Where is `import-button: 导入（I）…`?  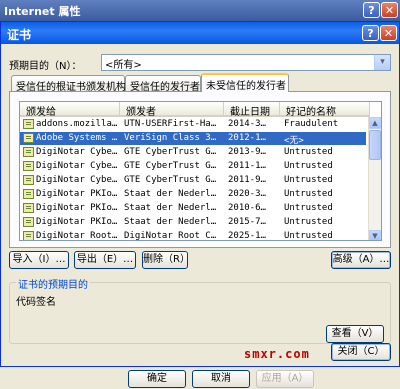 import-button: 导入（I）… is located at coordinates (39, 260).